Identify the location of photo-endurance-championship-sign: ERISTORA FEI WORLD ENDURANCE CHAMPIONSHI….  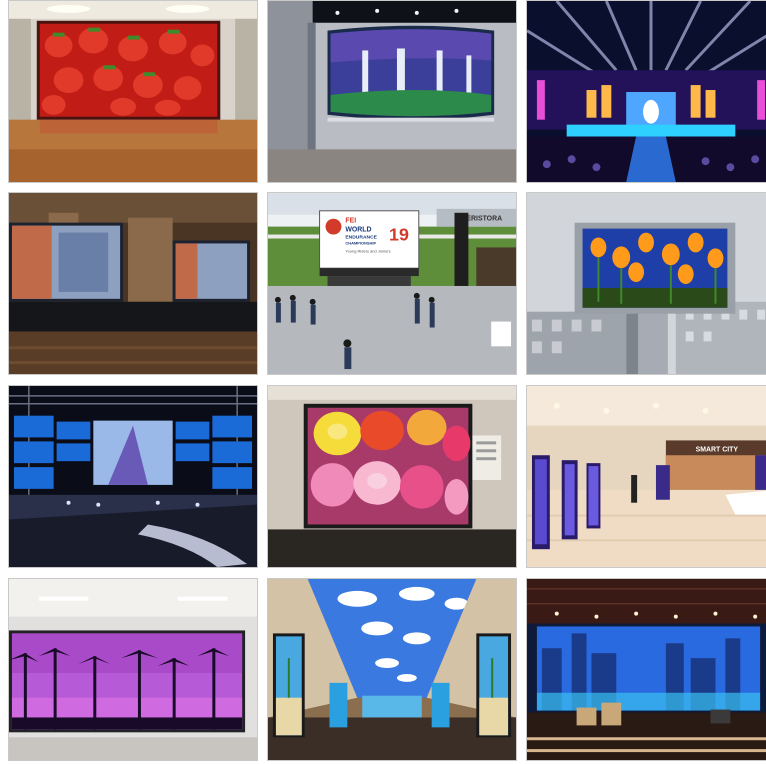
(392, 283).